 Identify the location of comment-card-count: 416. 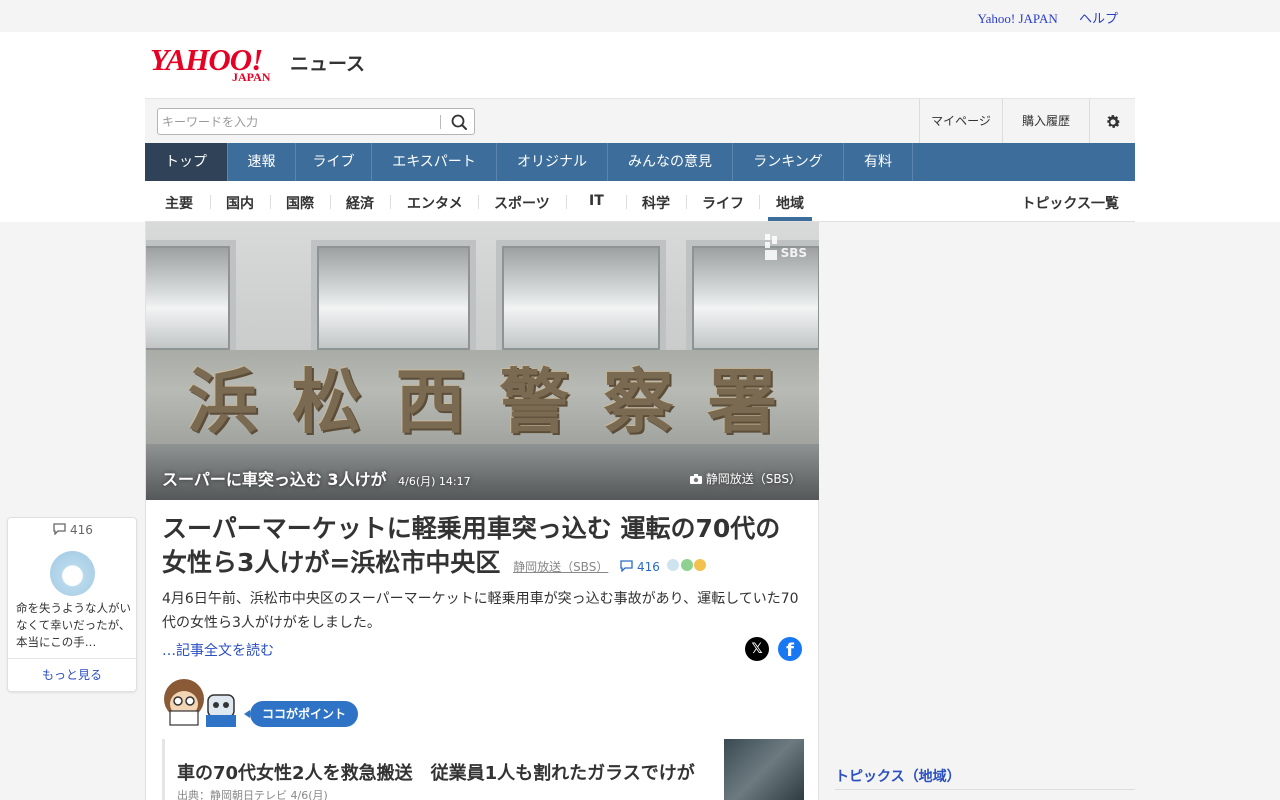
(73, 530).